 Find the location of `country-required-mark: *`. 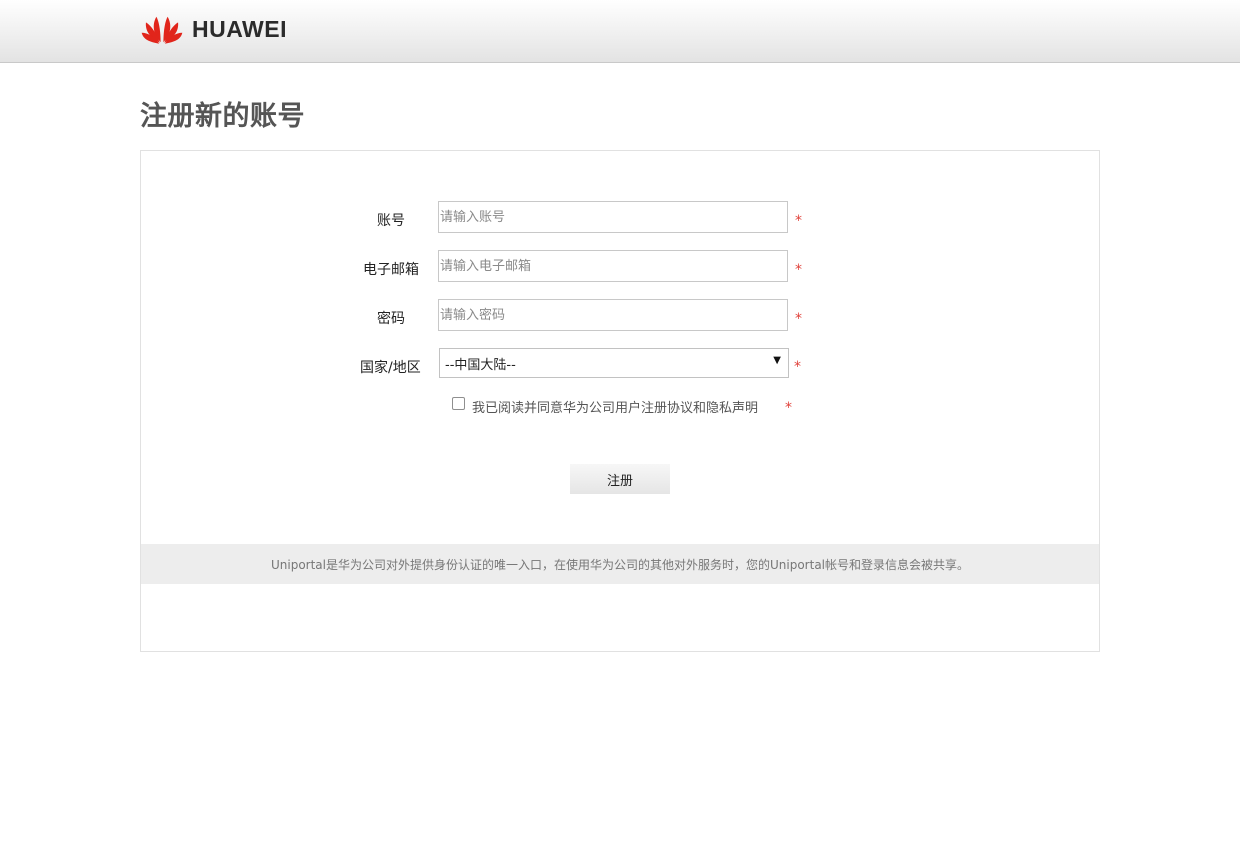

country-required-mark: * is located at coordinates (797, 367).